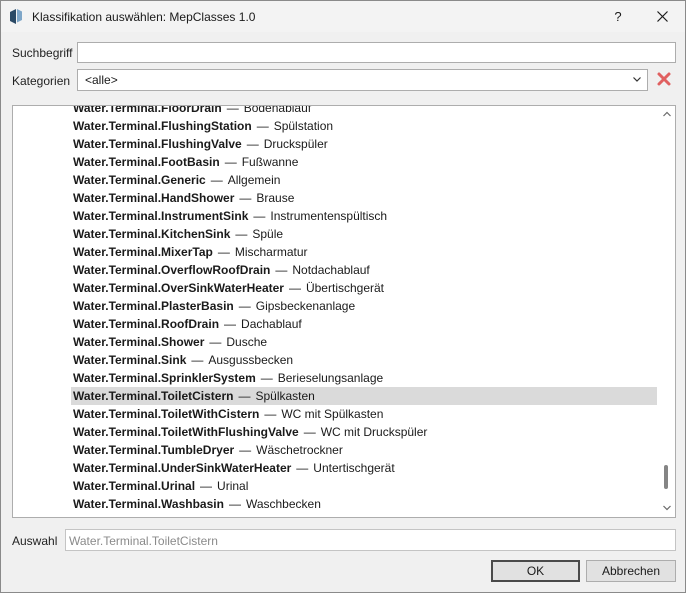  What do you see at coordinates (147, 110) in the screenshot?
I see `list-item-code: Water.Terminal.FloorDrain` at bounding box center [147, 110].